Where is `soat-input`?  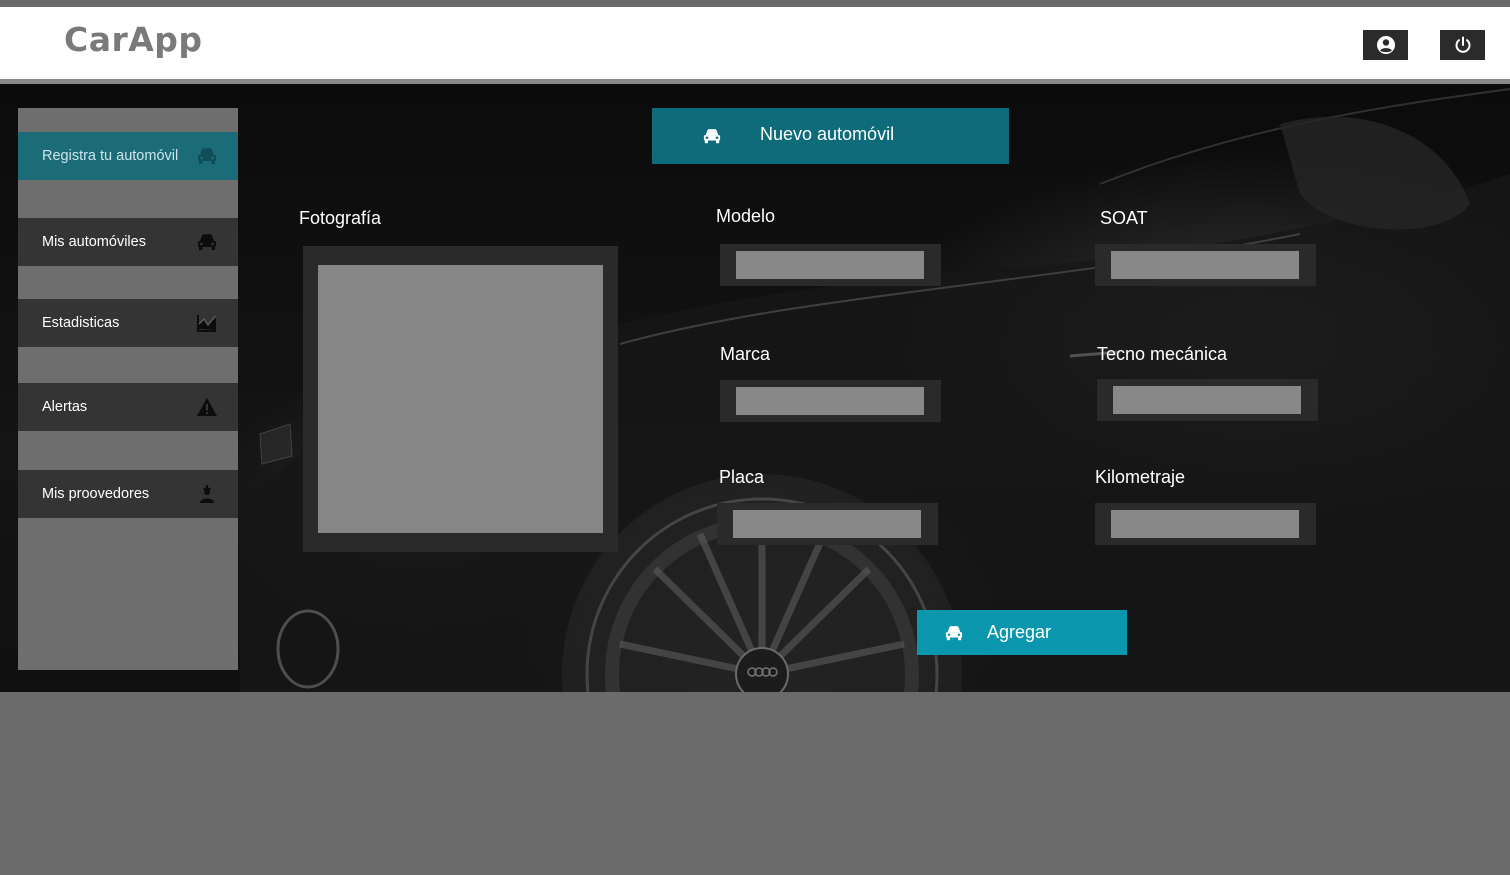 soat-input is located at coordinates (1205, 265).